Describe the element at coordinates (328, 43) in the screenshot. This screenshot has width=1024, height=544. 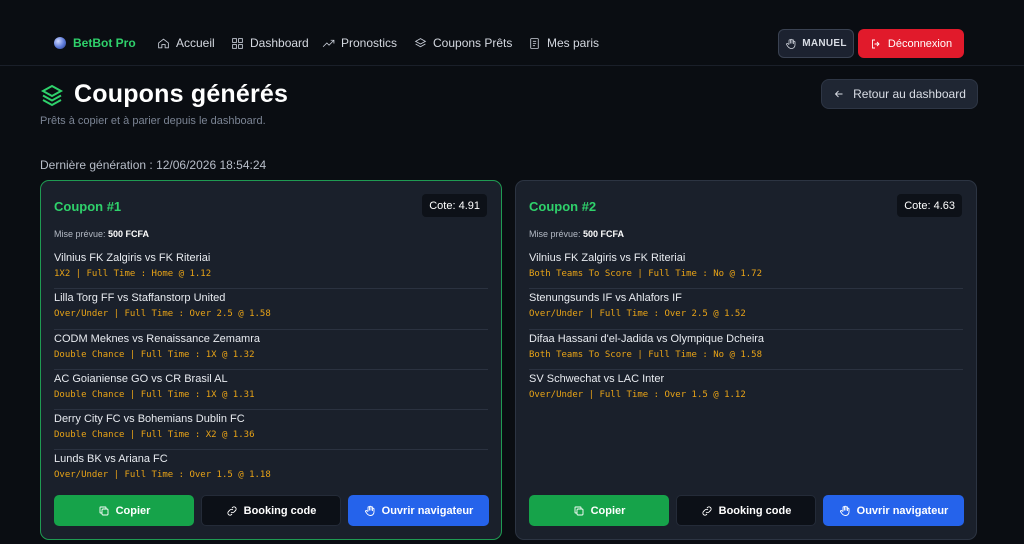
I see `trend-icon` at that location.